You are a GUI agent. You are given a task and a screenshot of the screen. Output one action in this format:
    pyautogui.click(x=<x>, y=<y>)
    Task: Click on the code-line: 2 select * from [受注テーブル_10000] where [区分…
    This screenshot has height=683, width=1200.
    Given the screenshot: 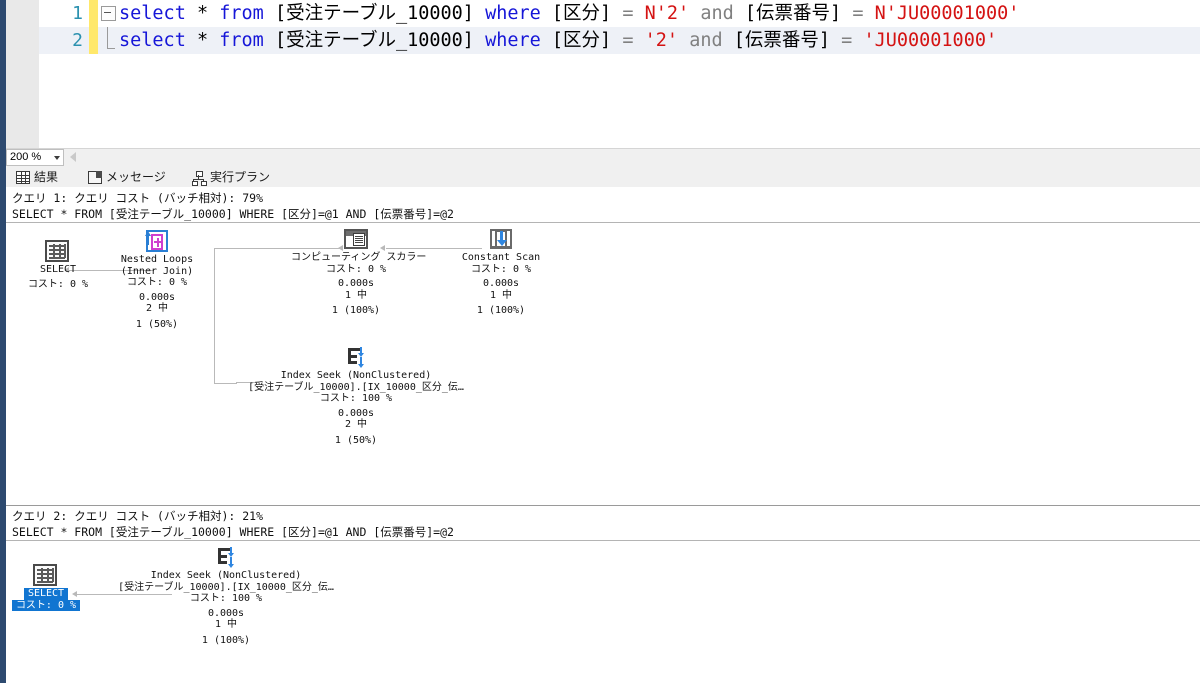 What is the action you would take?
    pyautogui.click(x=619, y=40)
    